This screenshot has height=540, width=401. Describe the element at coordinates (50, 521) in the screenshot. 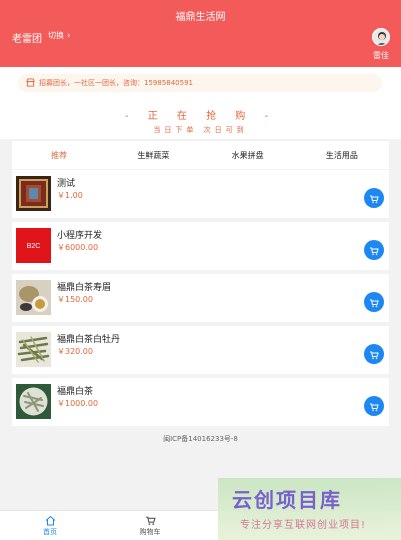

I see `home-icon` at that location.